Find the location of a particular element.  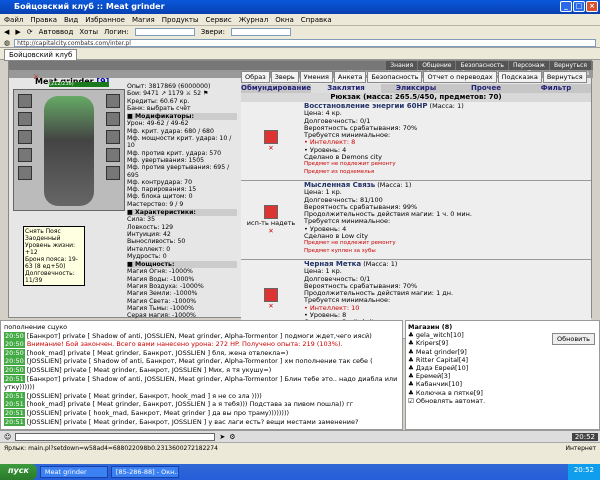

amulet-slot is located at coordinates (25, 119).